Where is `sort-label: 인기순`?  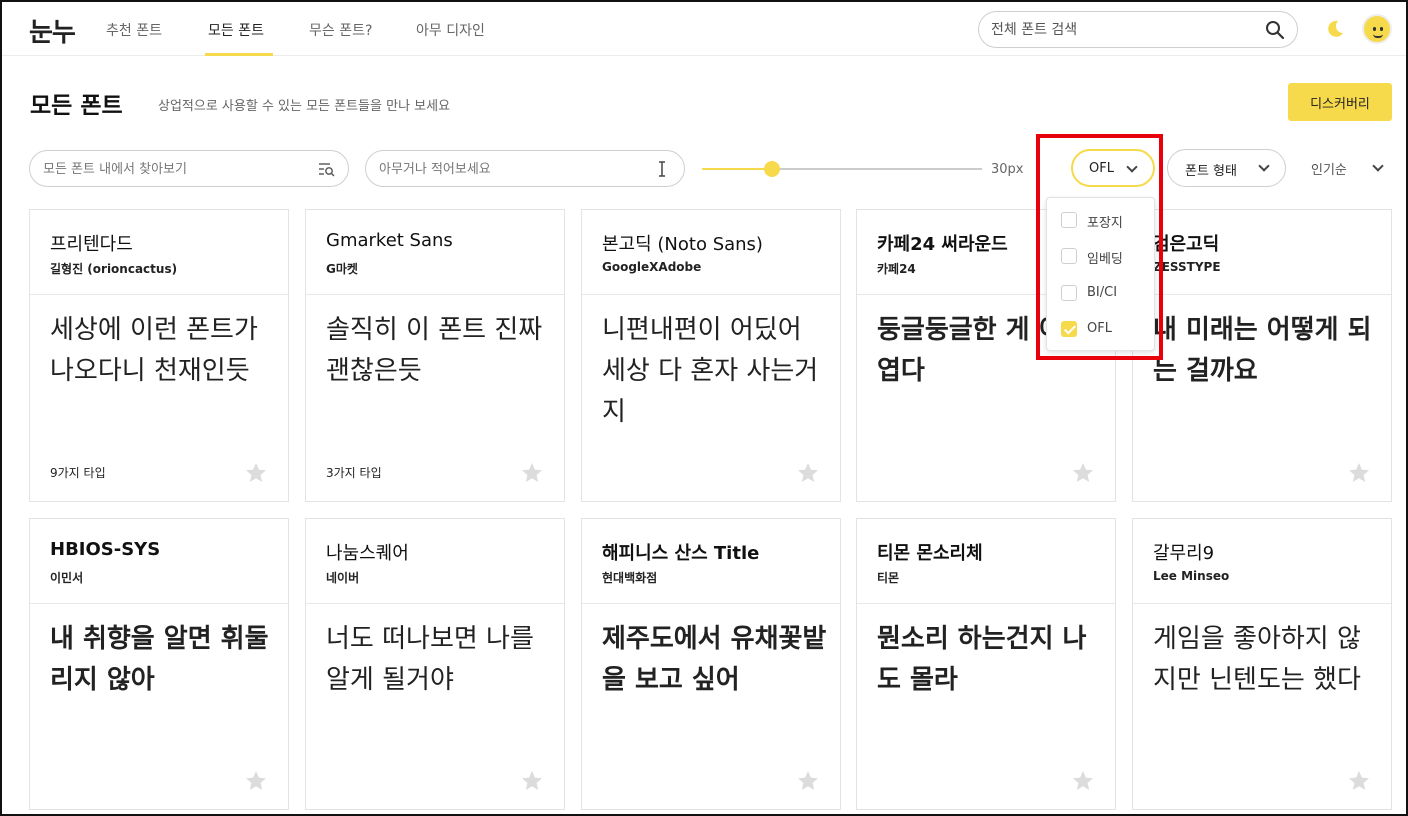
sort-label: 인기순 is located at coordinates (1329, 170).